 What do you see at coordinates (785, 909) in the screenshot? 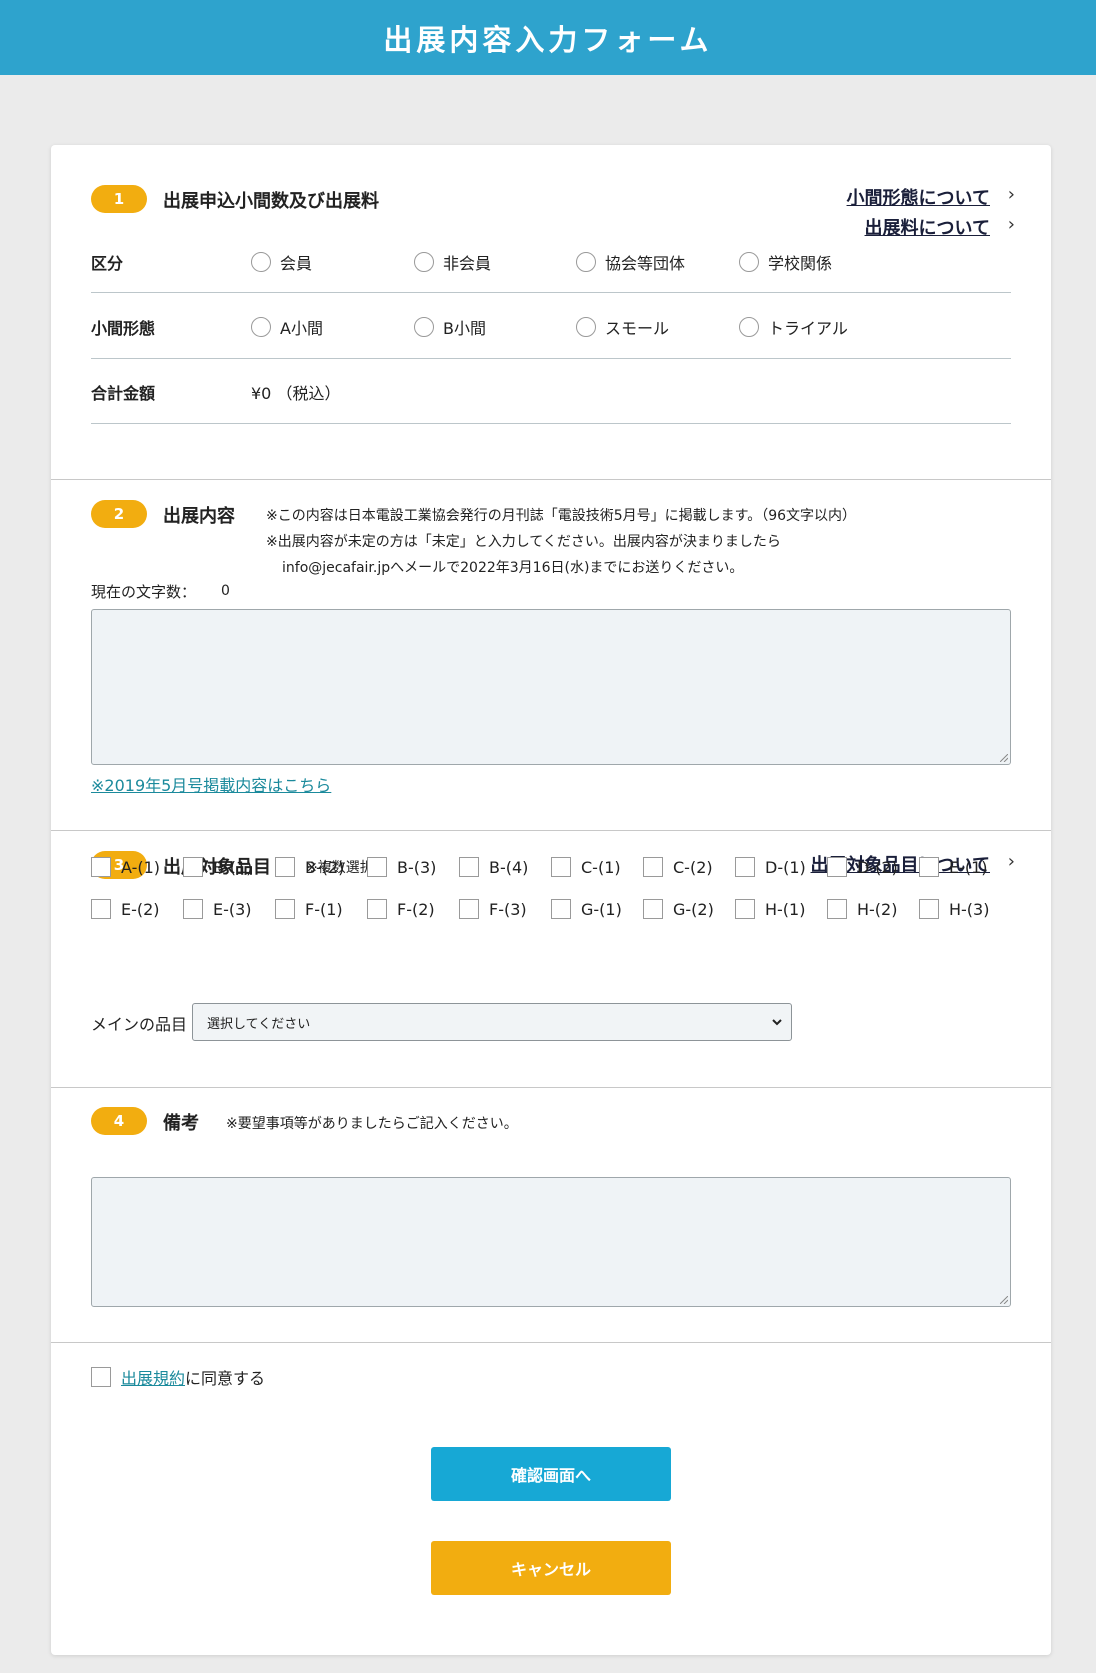
I see `target-item-label: H-(1)` at bounding box center [785, 909].